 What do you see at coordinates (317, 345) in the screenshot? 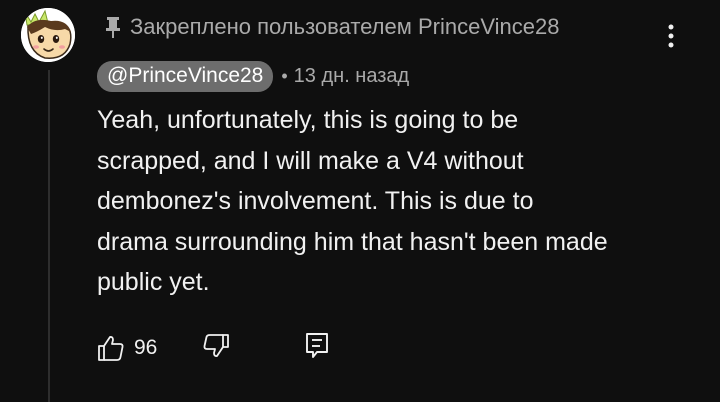
I see `reply-comment-icon` at bounding box center [317, 345].